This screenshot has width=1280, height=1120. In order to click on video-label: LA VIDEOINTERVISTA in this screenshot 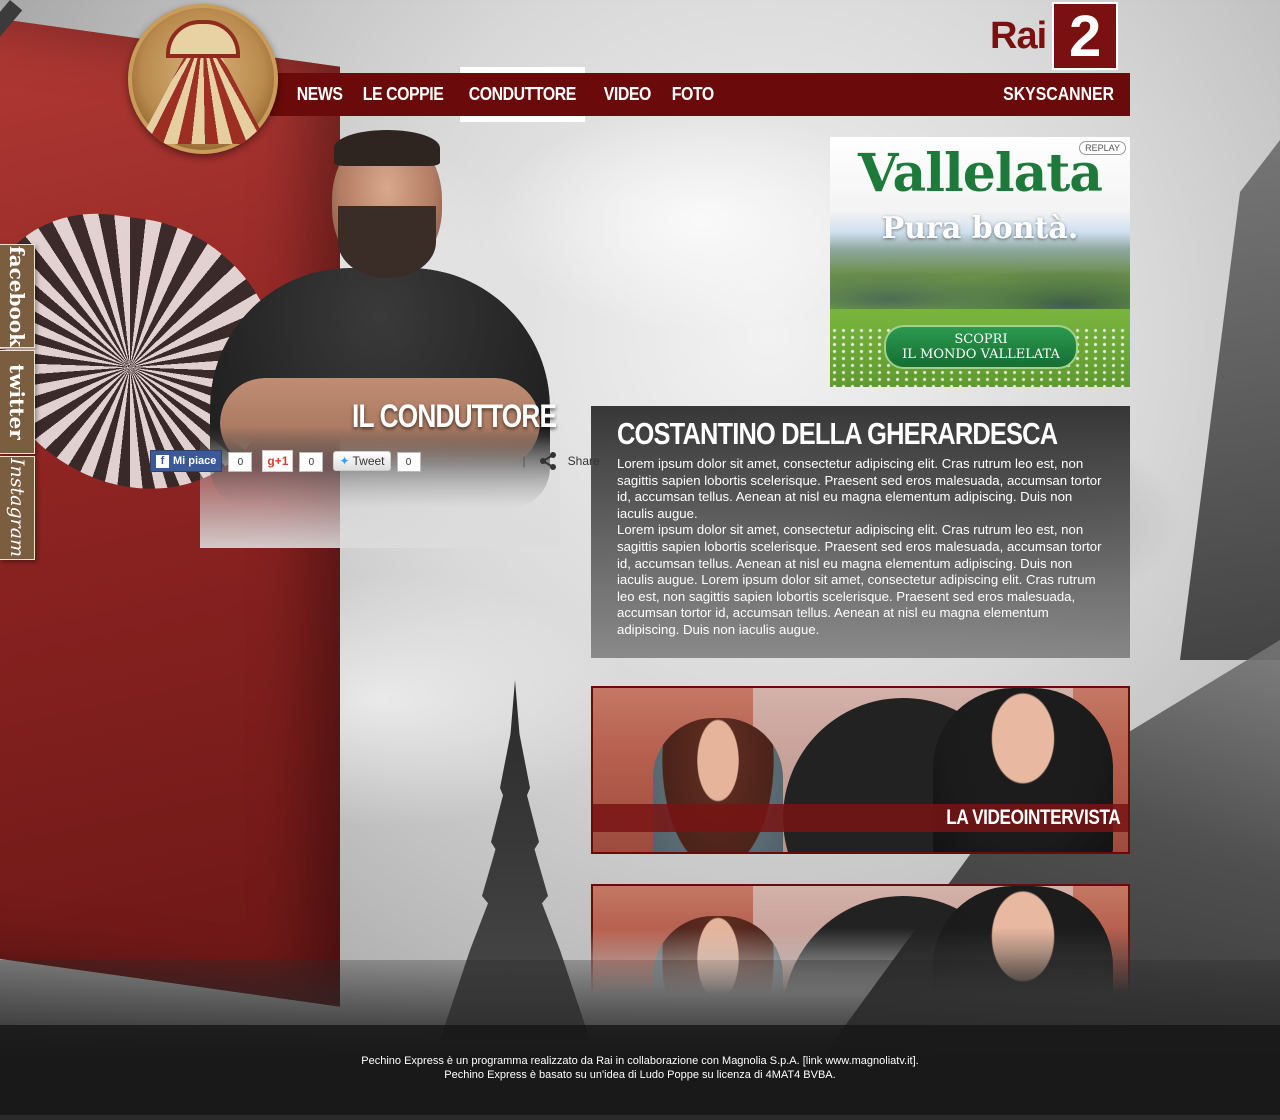, I will do `click(1033, 817)`.